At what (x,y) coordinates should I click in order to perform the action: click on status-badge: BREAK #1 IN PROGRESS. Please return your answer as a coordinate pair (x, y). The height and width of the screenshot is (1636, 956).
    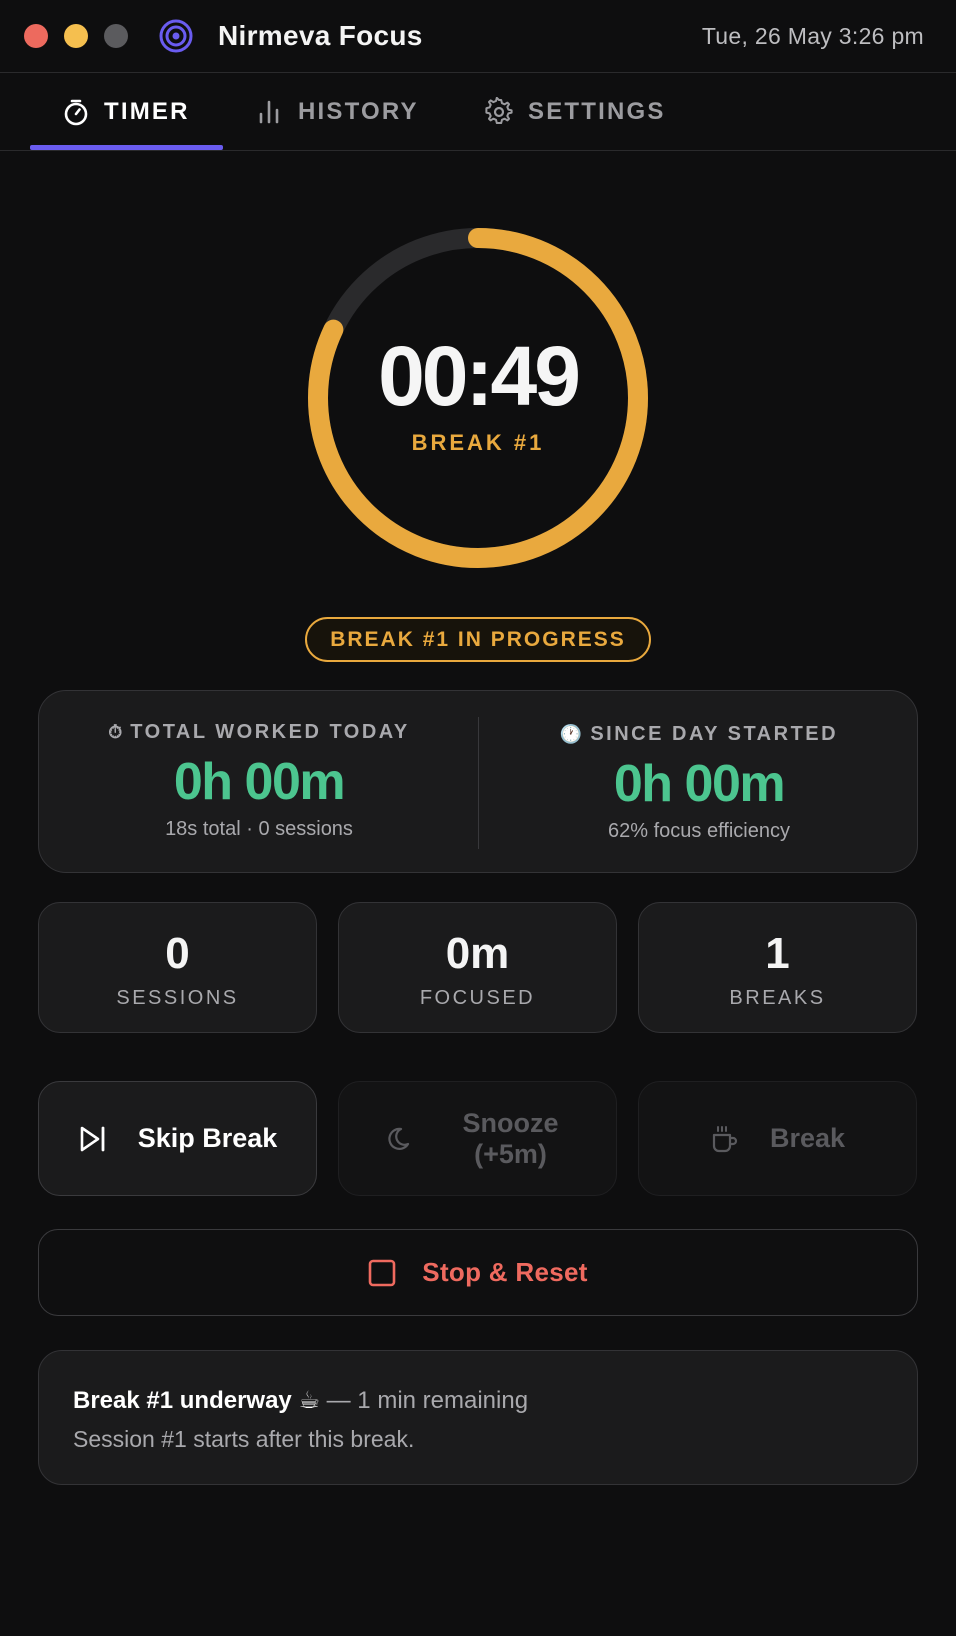
    Looking at the image, I should click on (478, 639).